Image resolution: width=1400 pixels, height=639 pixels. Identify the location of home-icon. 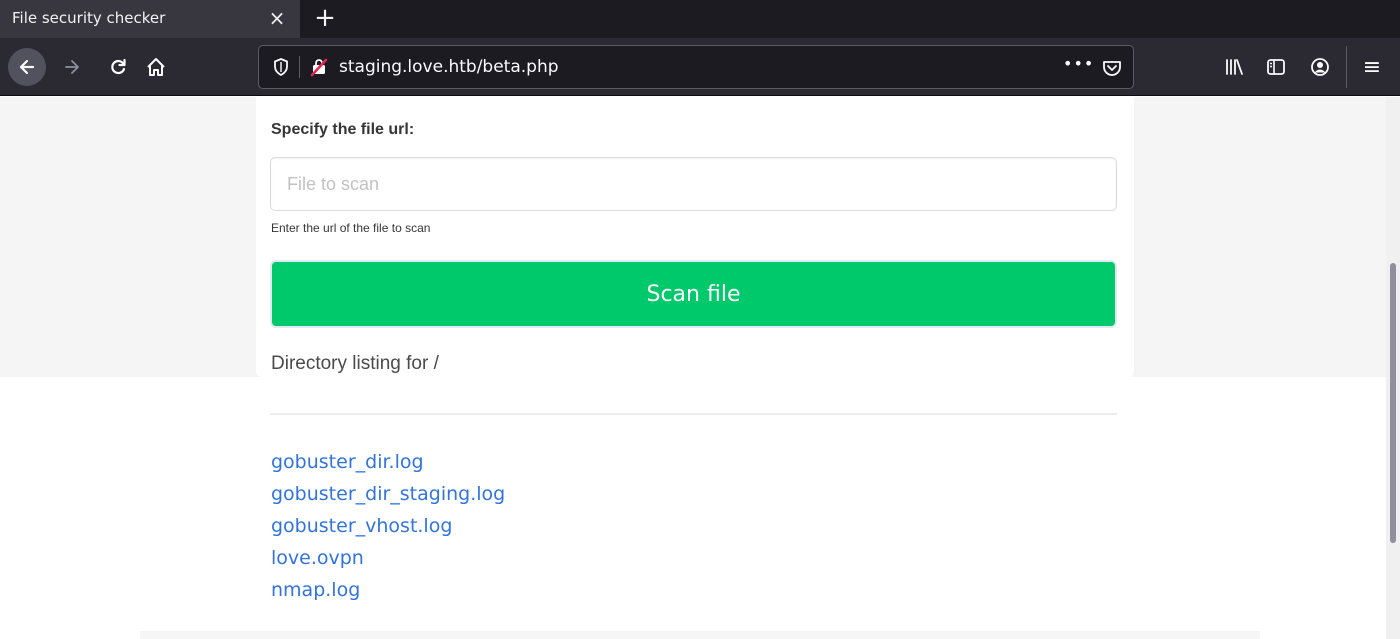
(156, 67).